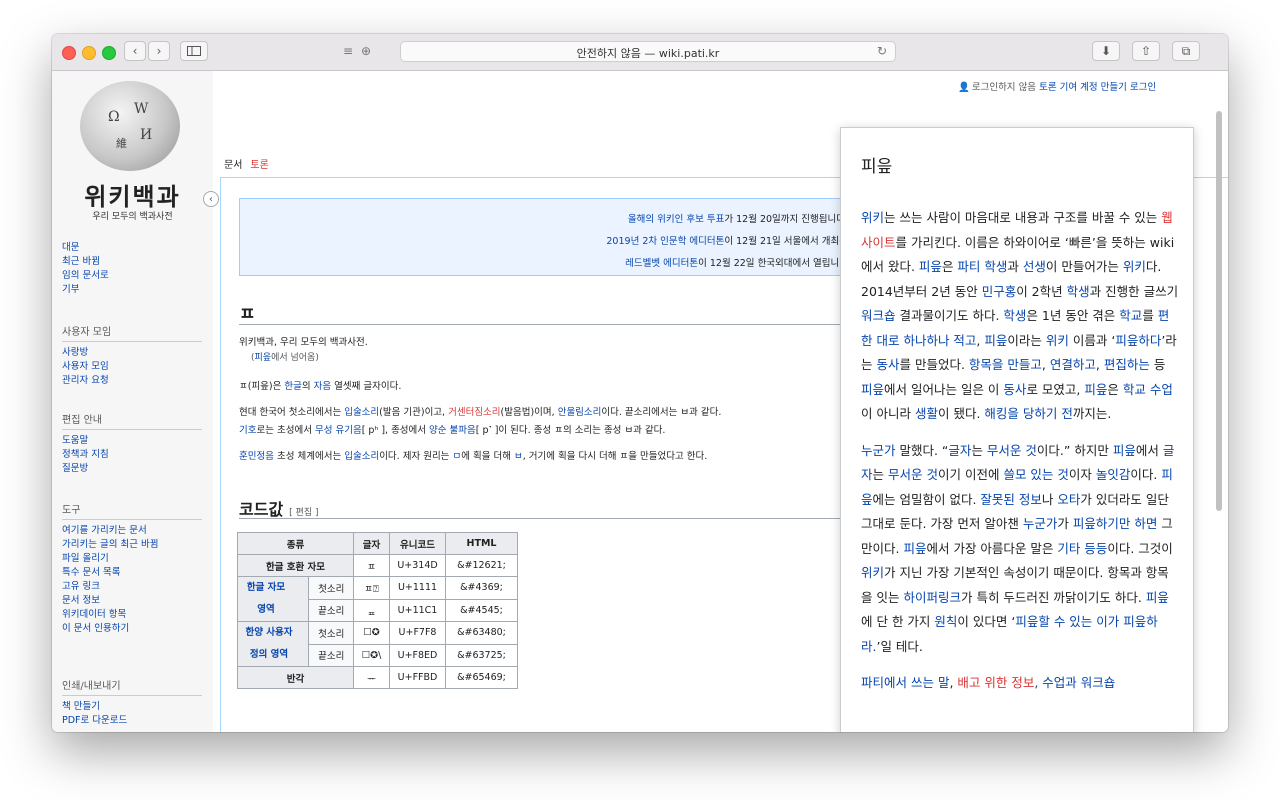 The image size is (1280, 800). What do you see at coordinates (619, 51) in the screenshot?
I see `address-bar: ≡ ⊕ 안전하지 않음 — wiki.pati.kr ↻` at bounding box center [619, 51].